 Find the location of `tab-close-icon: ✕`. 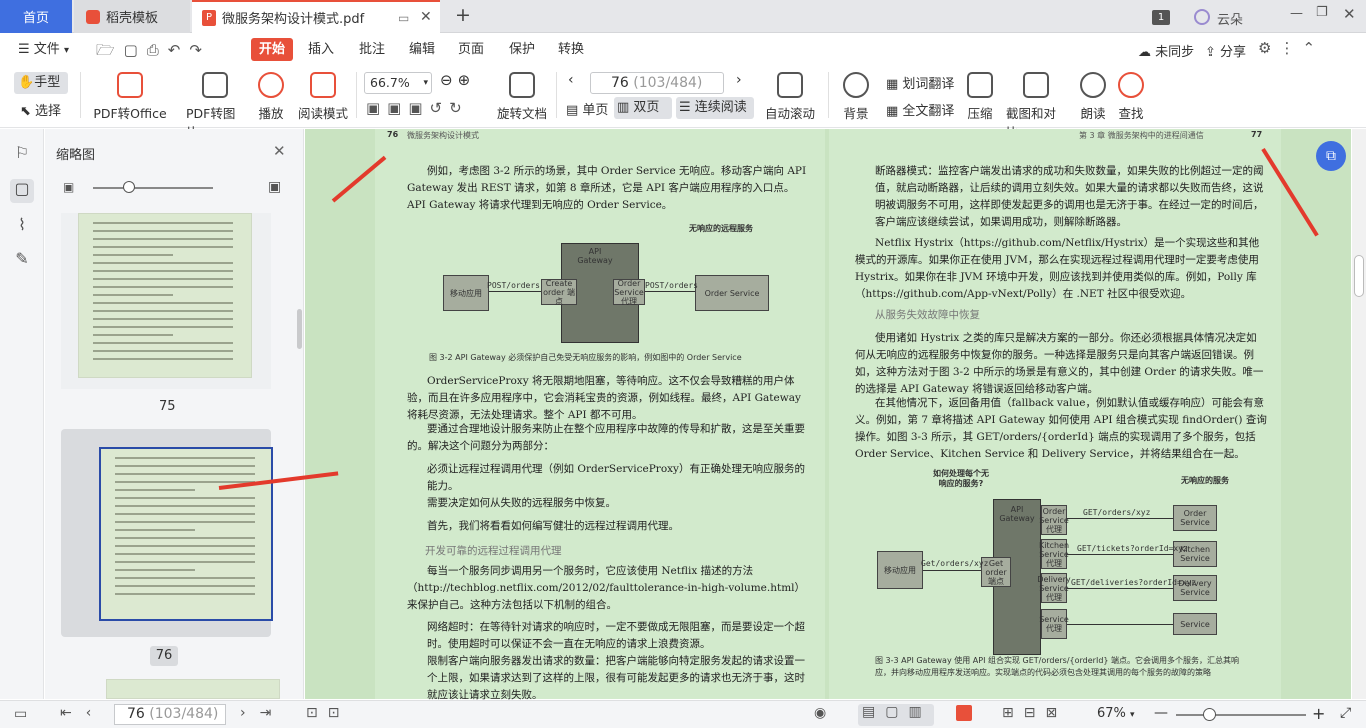

tab-close-icon: ✕ is located at coordinates (426, 17).